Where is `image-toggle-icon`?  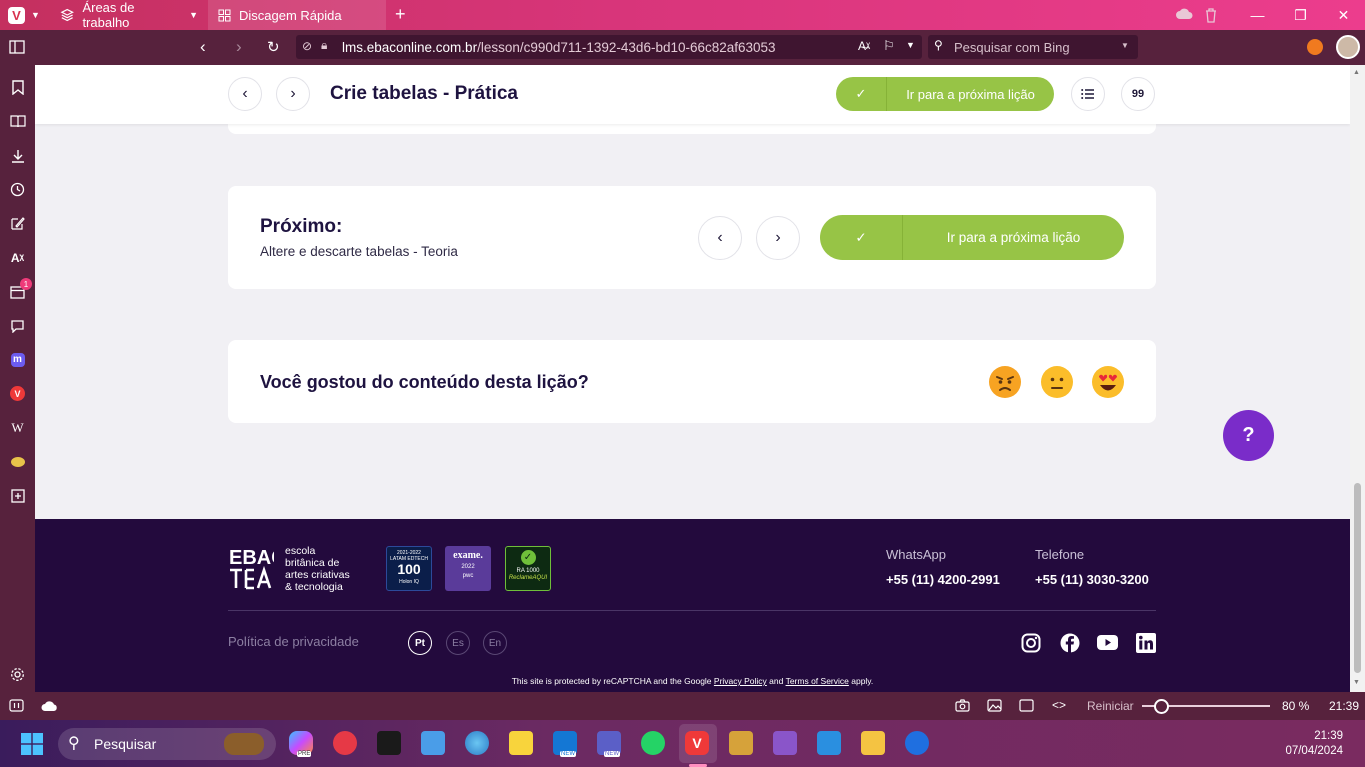
image-toggle-icon is located at coordinates (994, 707).